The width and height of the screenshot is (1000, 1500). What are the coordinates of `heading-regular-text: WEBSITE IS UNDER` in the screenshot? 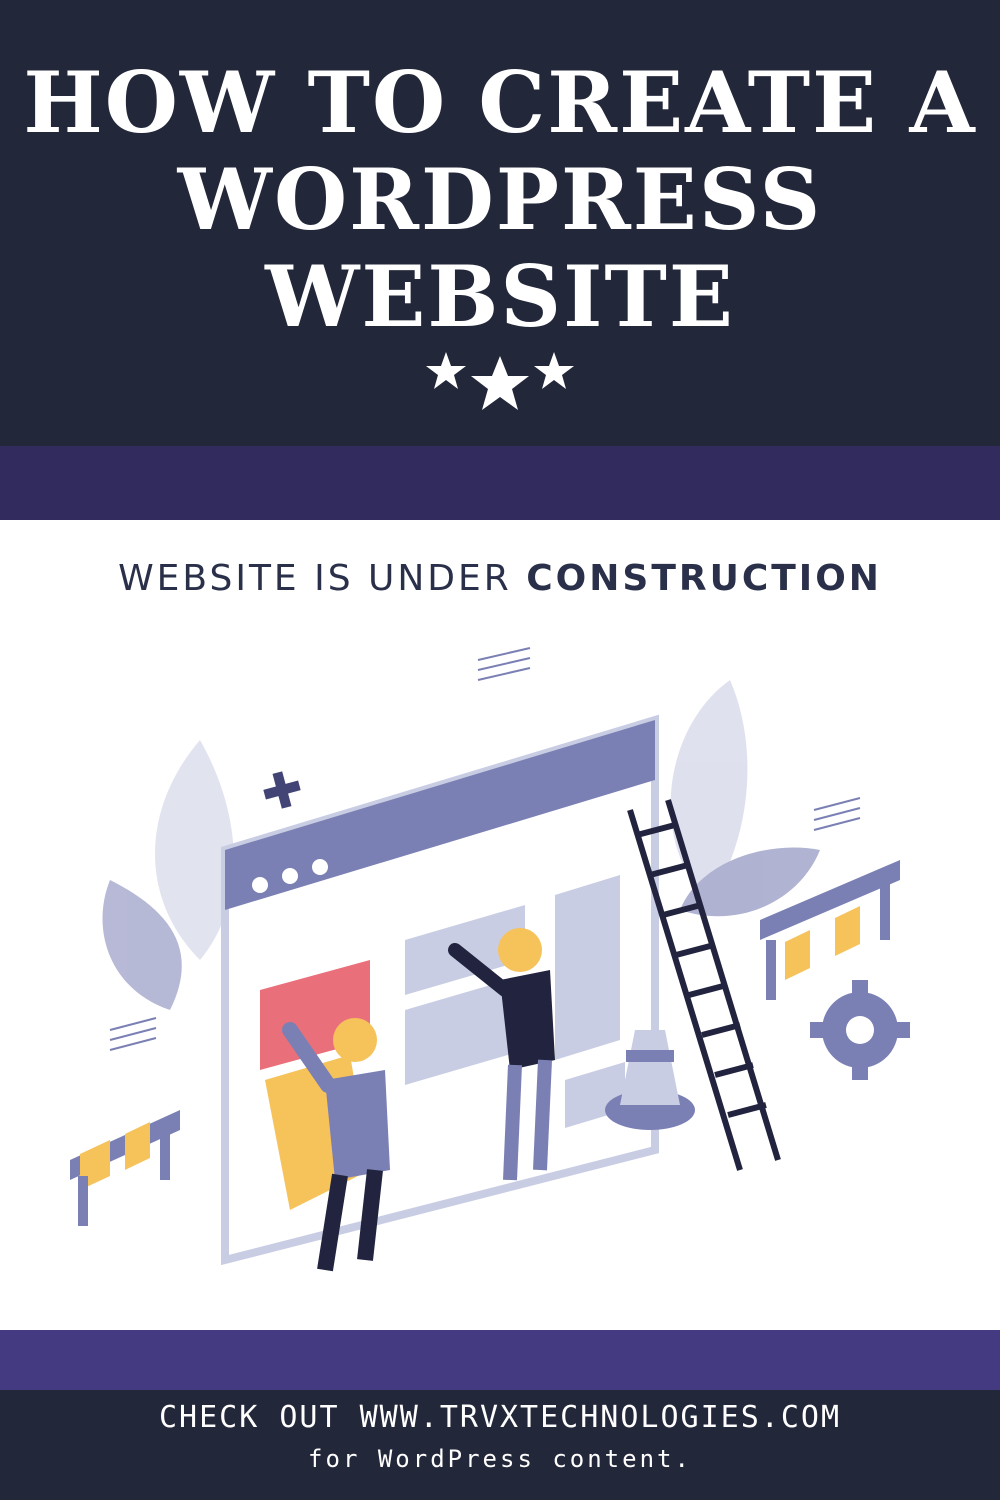 It's located at (322, 578).